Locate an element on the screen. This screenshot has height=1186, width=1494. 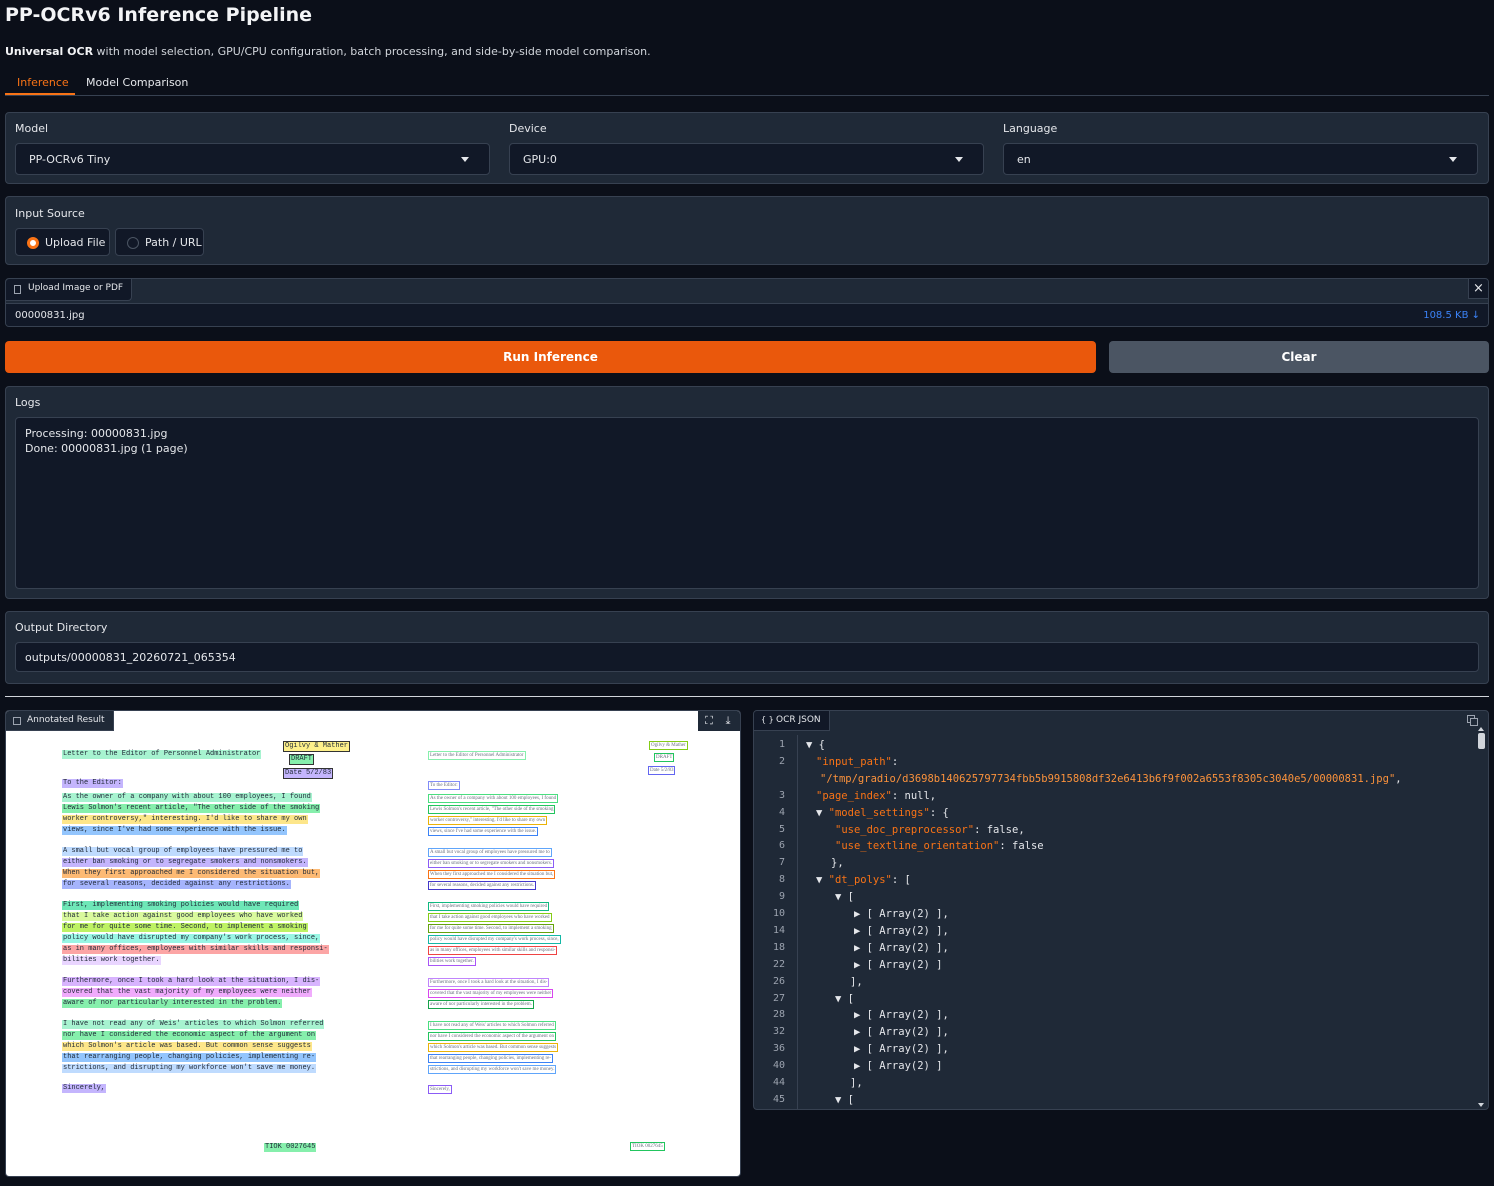
radio-upload-file: Upload File is located at coordinates (62, 242).